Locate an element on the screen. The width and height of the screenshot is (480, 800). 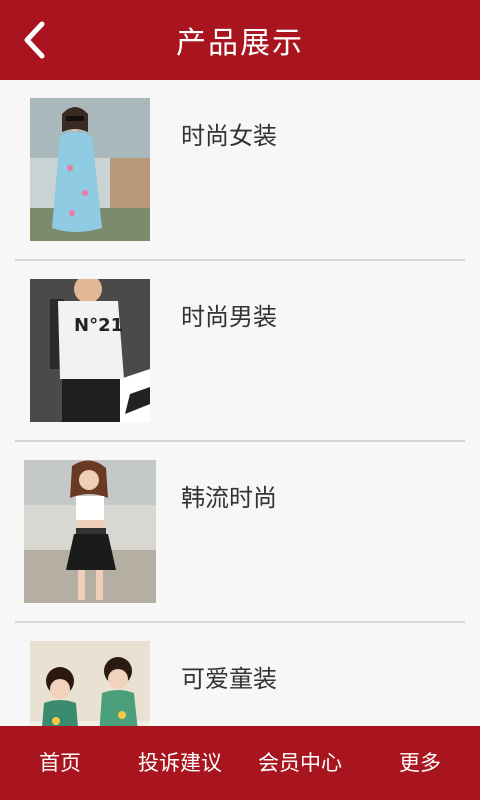
chevron-left-icon is located at coordinates (34, 40).